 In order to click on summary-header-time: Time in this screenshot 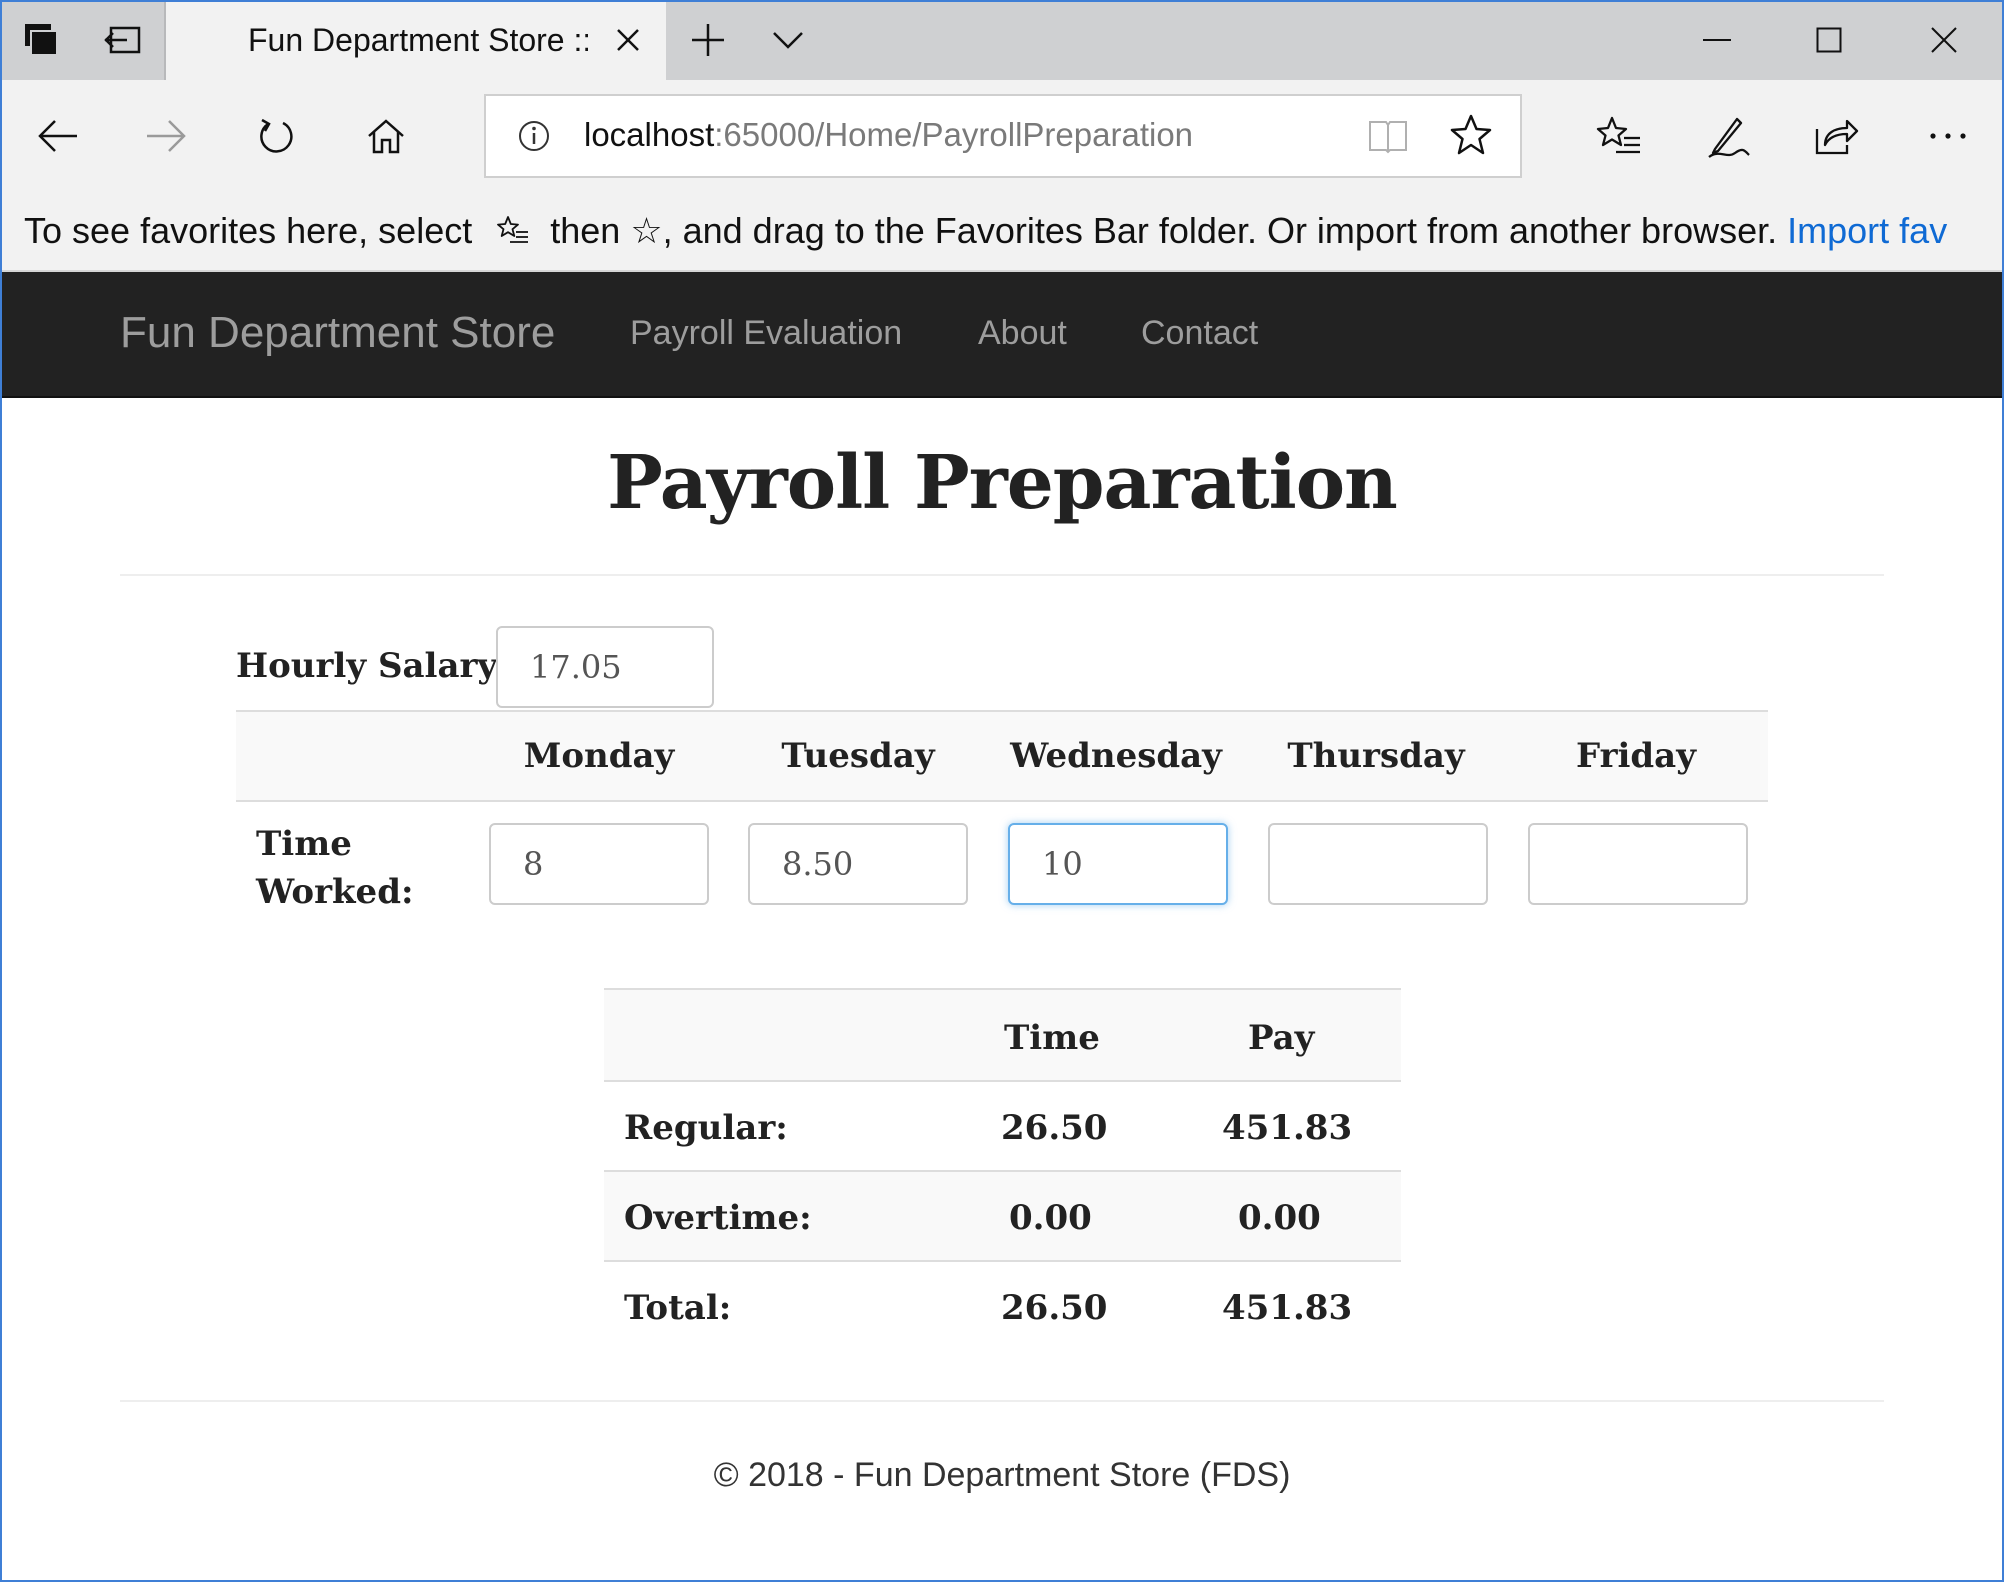, I will do `click(1052, 1038)`.